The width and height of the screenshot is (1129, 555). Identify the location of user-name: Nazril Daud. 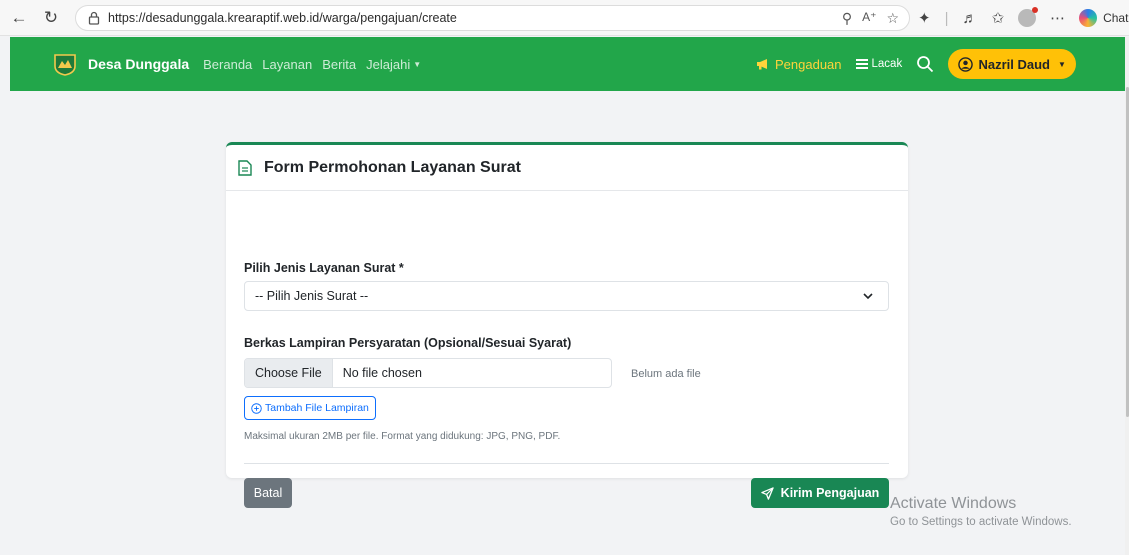
(1014, 64).